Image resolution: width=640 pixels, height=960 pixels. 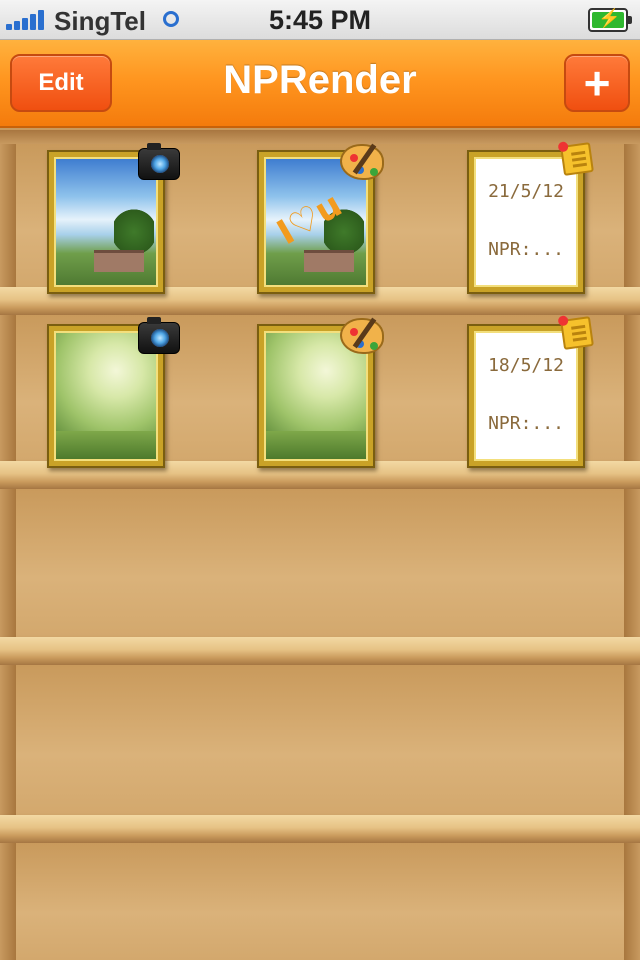 I want to click on shelf-top-beam, so click(x=320, y=137).